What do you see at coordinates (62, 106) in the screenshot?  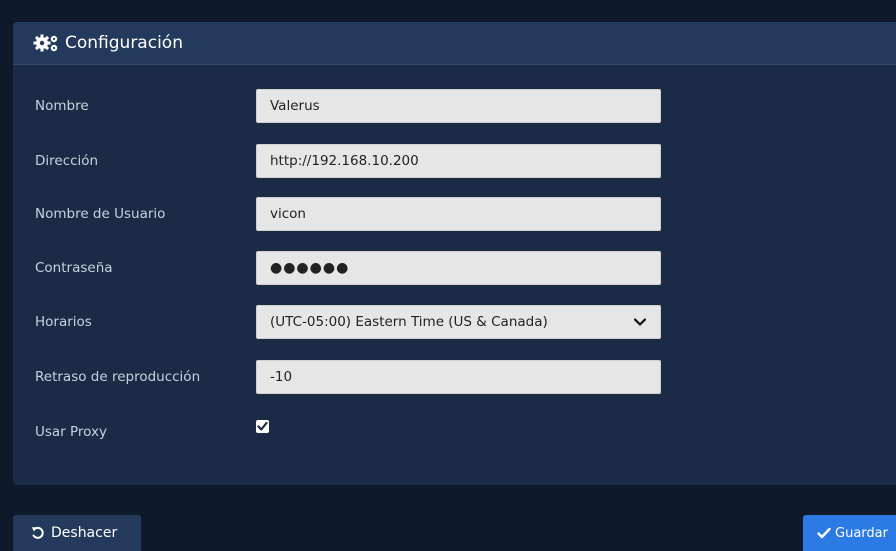 I see `nombre-label: Nombre` at bounding box center [62, 106].